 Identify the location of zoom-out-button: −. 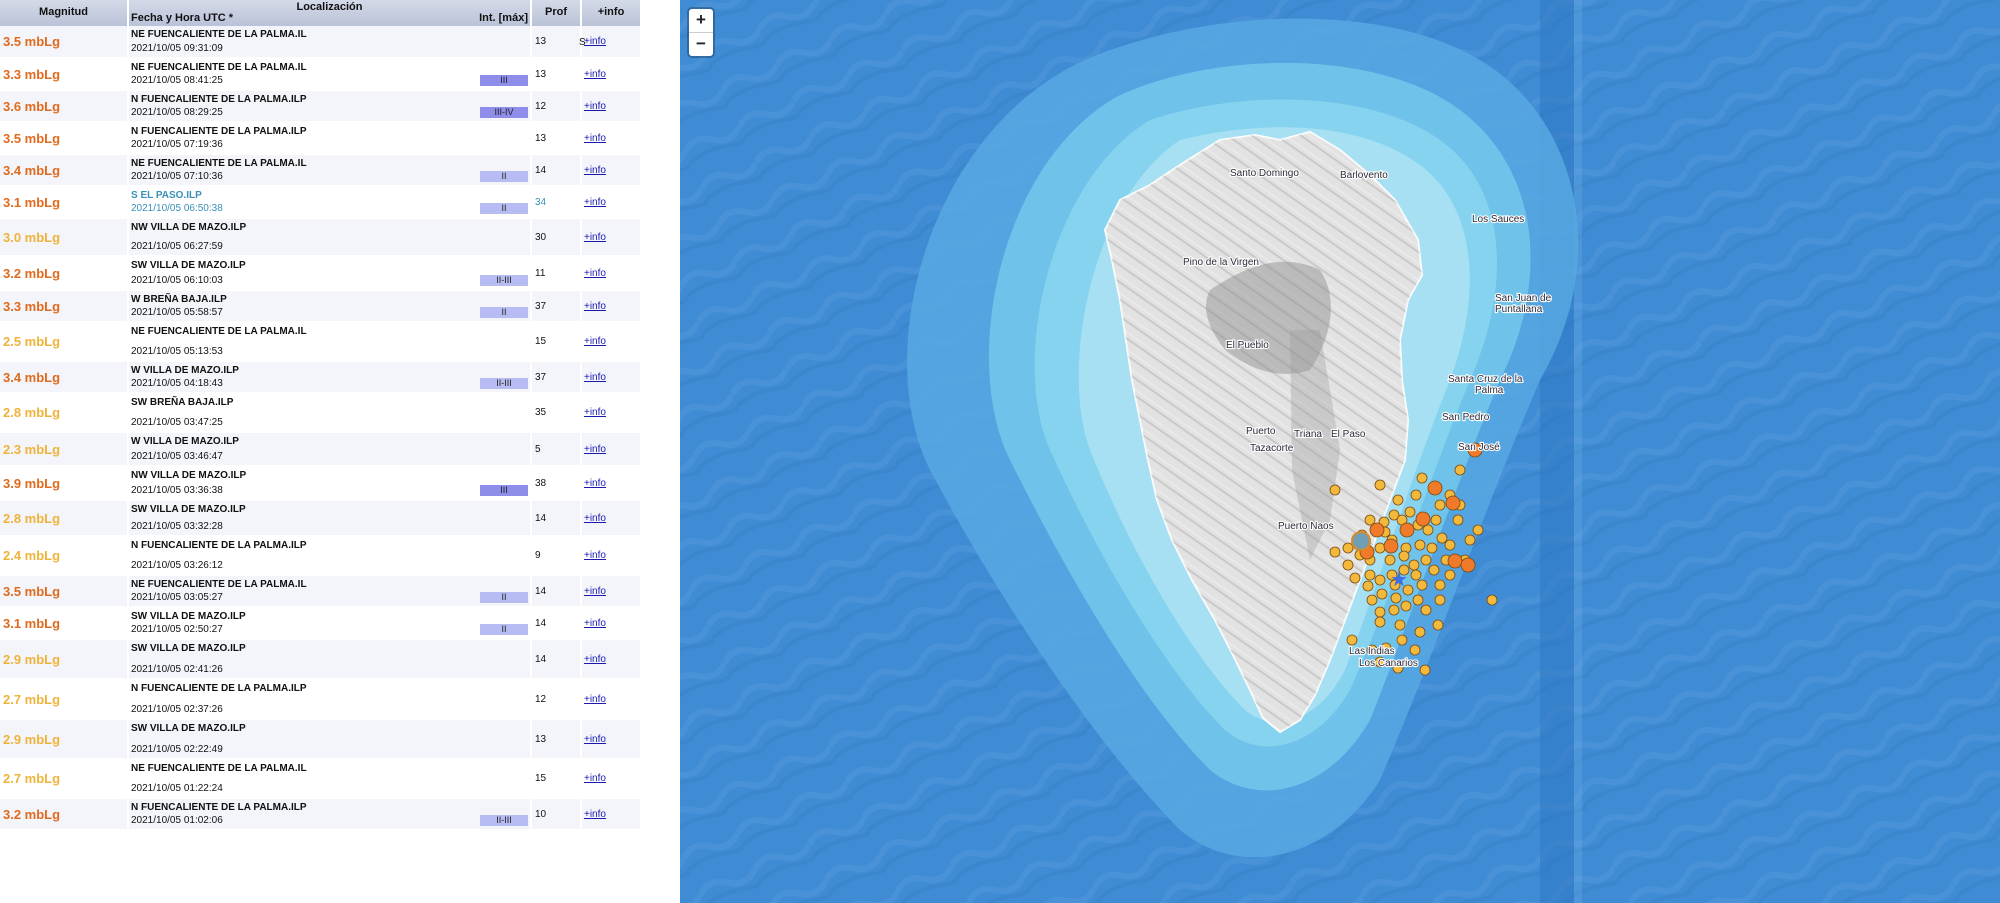
(701, 44).